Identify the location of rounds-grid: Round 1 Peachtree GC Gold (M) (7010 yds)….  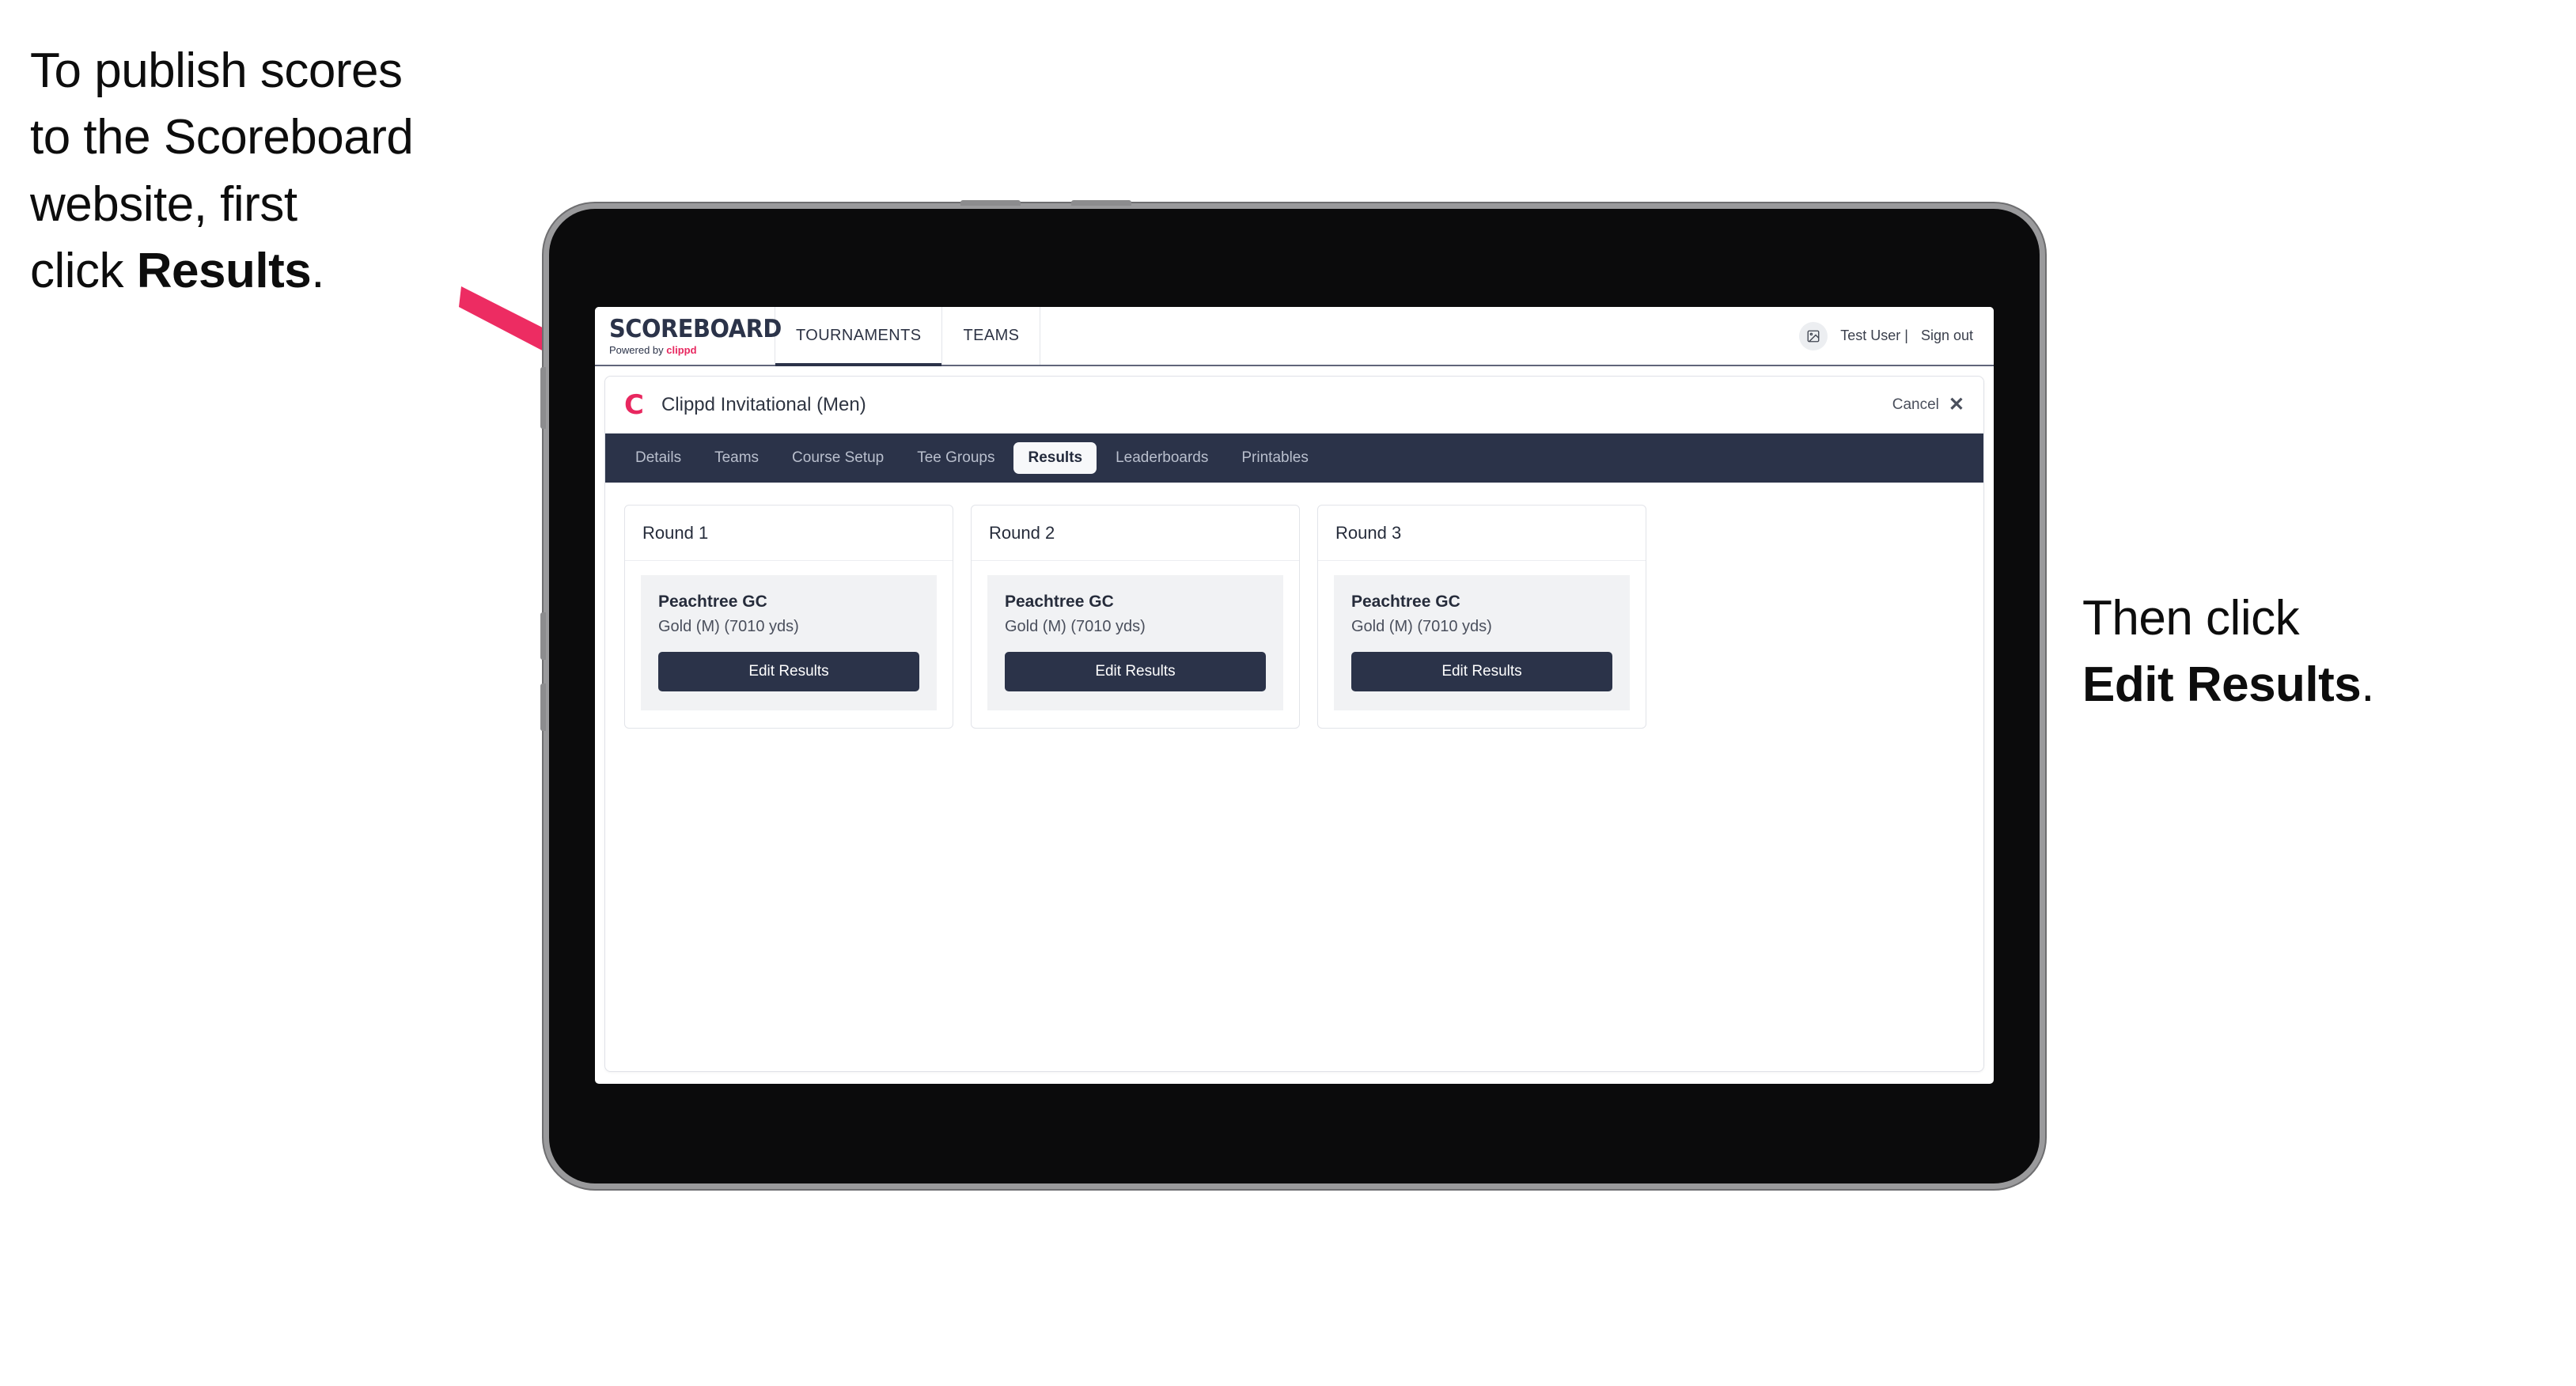
(1294, 617).